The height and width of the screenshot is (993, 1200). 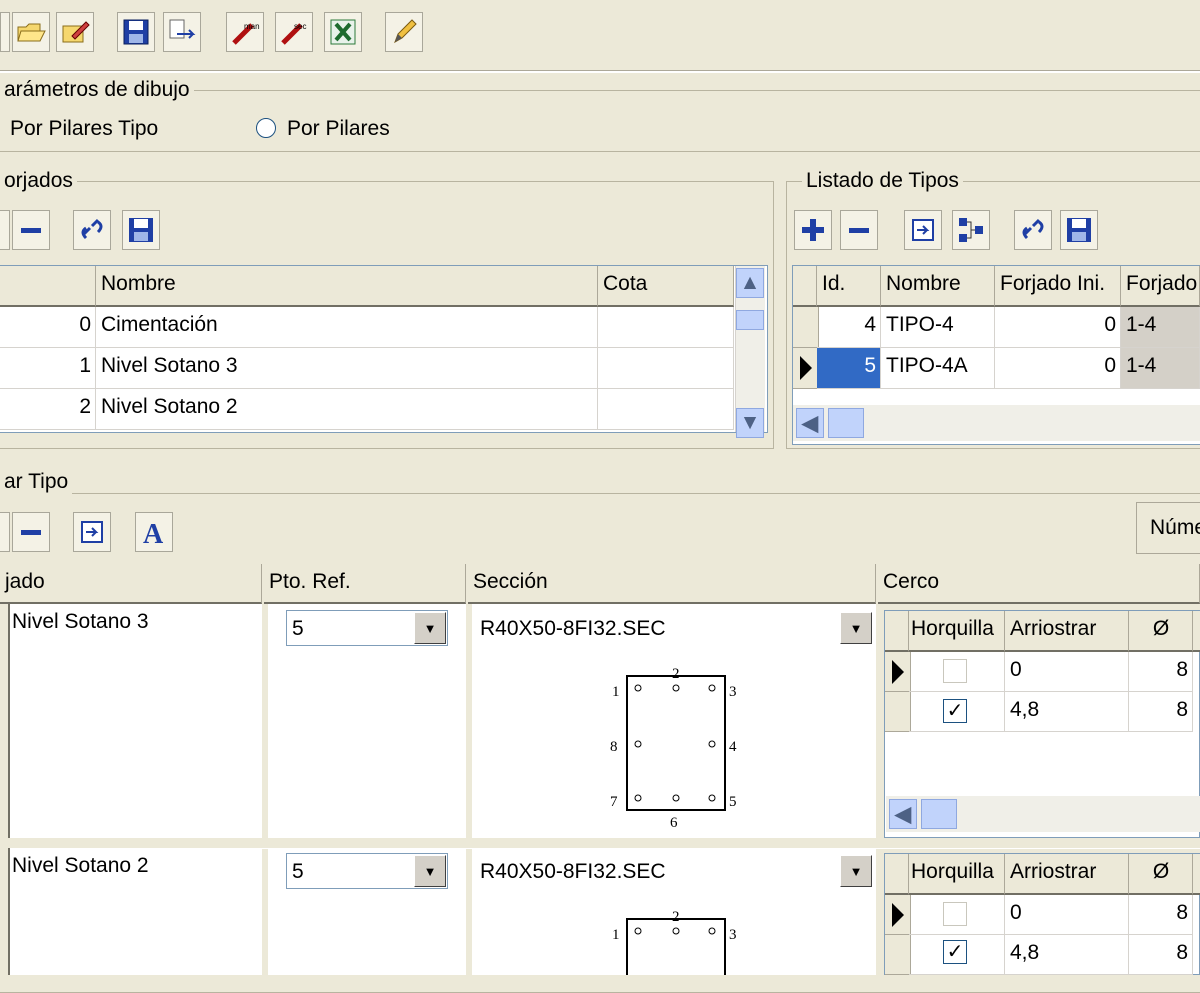 I want to click on cerco-2-row-0-diam: 8, so click(x=1161, y=915).